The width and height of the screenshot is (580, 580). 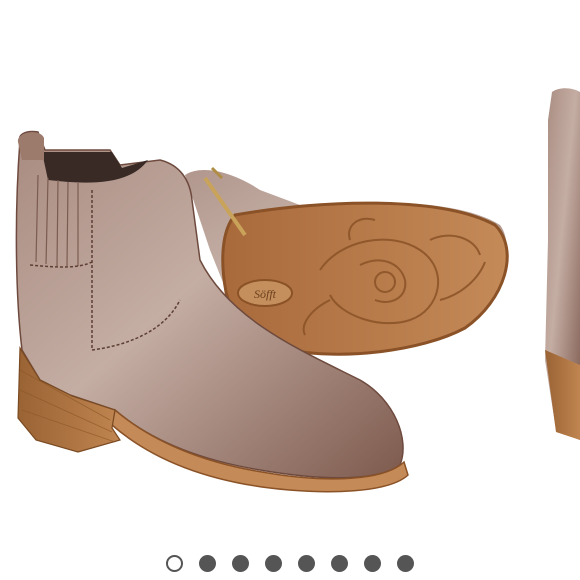 I want to click on carousel-pagination, so click(x=290, y=563).